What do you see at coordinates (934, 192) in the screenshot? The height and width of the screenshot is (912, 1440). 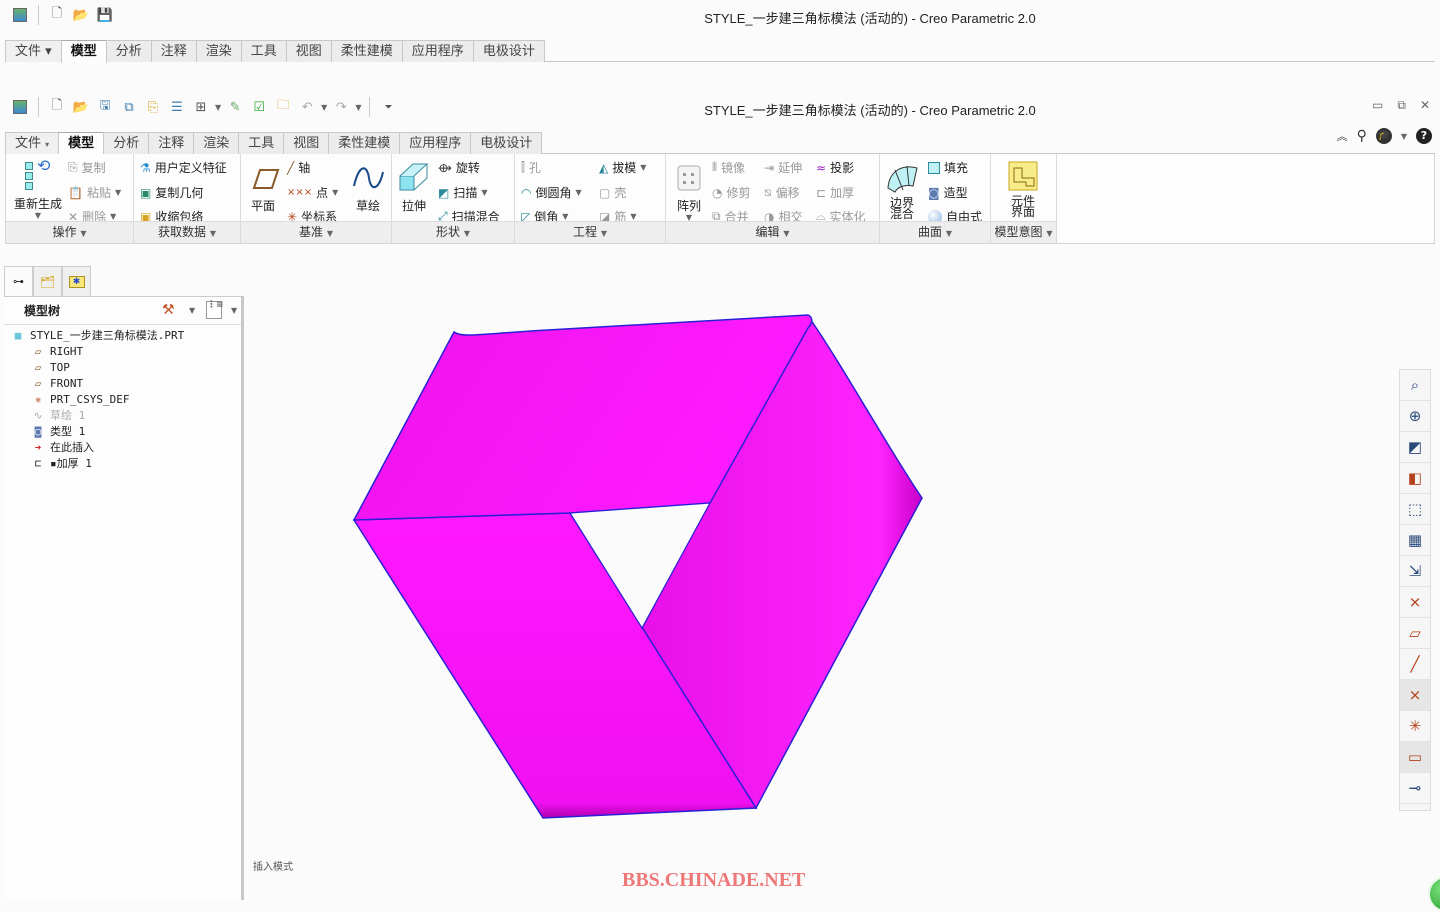 I see `style-icon: ◙` at bounding box center [934, 192].